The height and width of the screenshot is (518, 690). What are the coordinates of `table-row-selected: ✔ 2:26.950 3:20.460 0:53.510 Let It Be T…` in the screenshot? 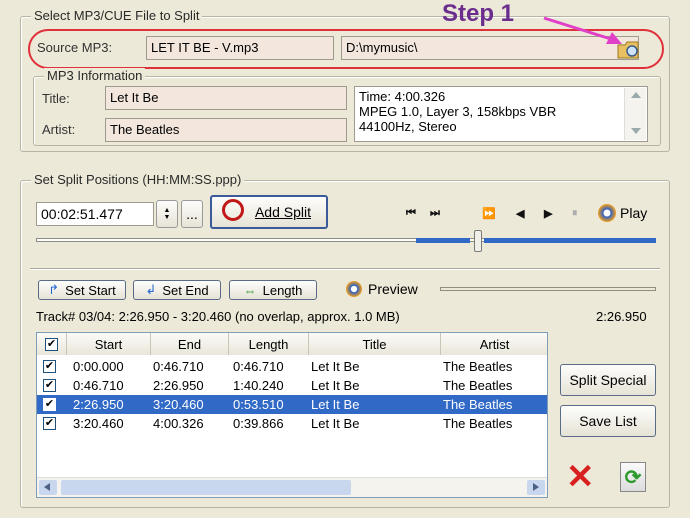 It's located at (292, 404).